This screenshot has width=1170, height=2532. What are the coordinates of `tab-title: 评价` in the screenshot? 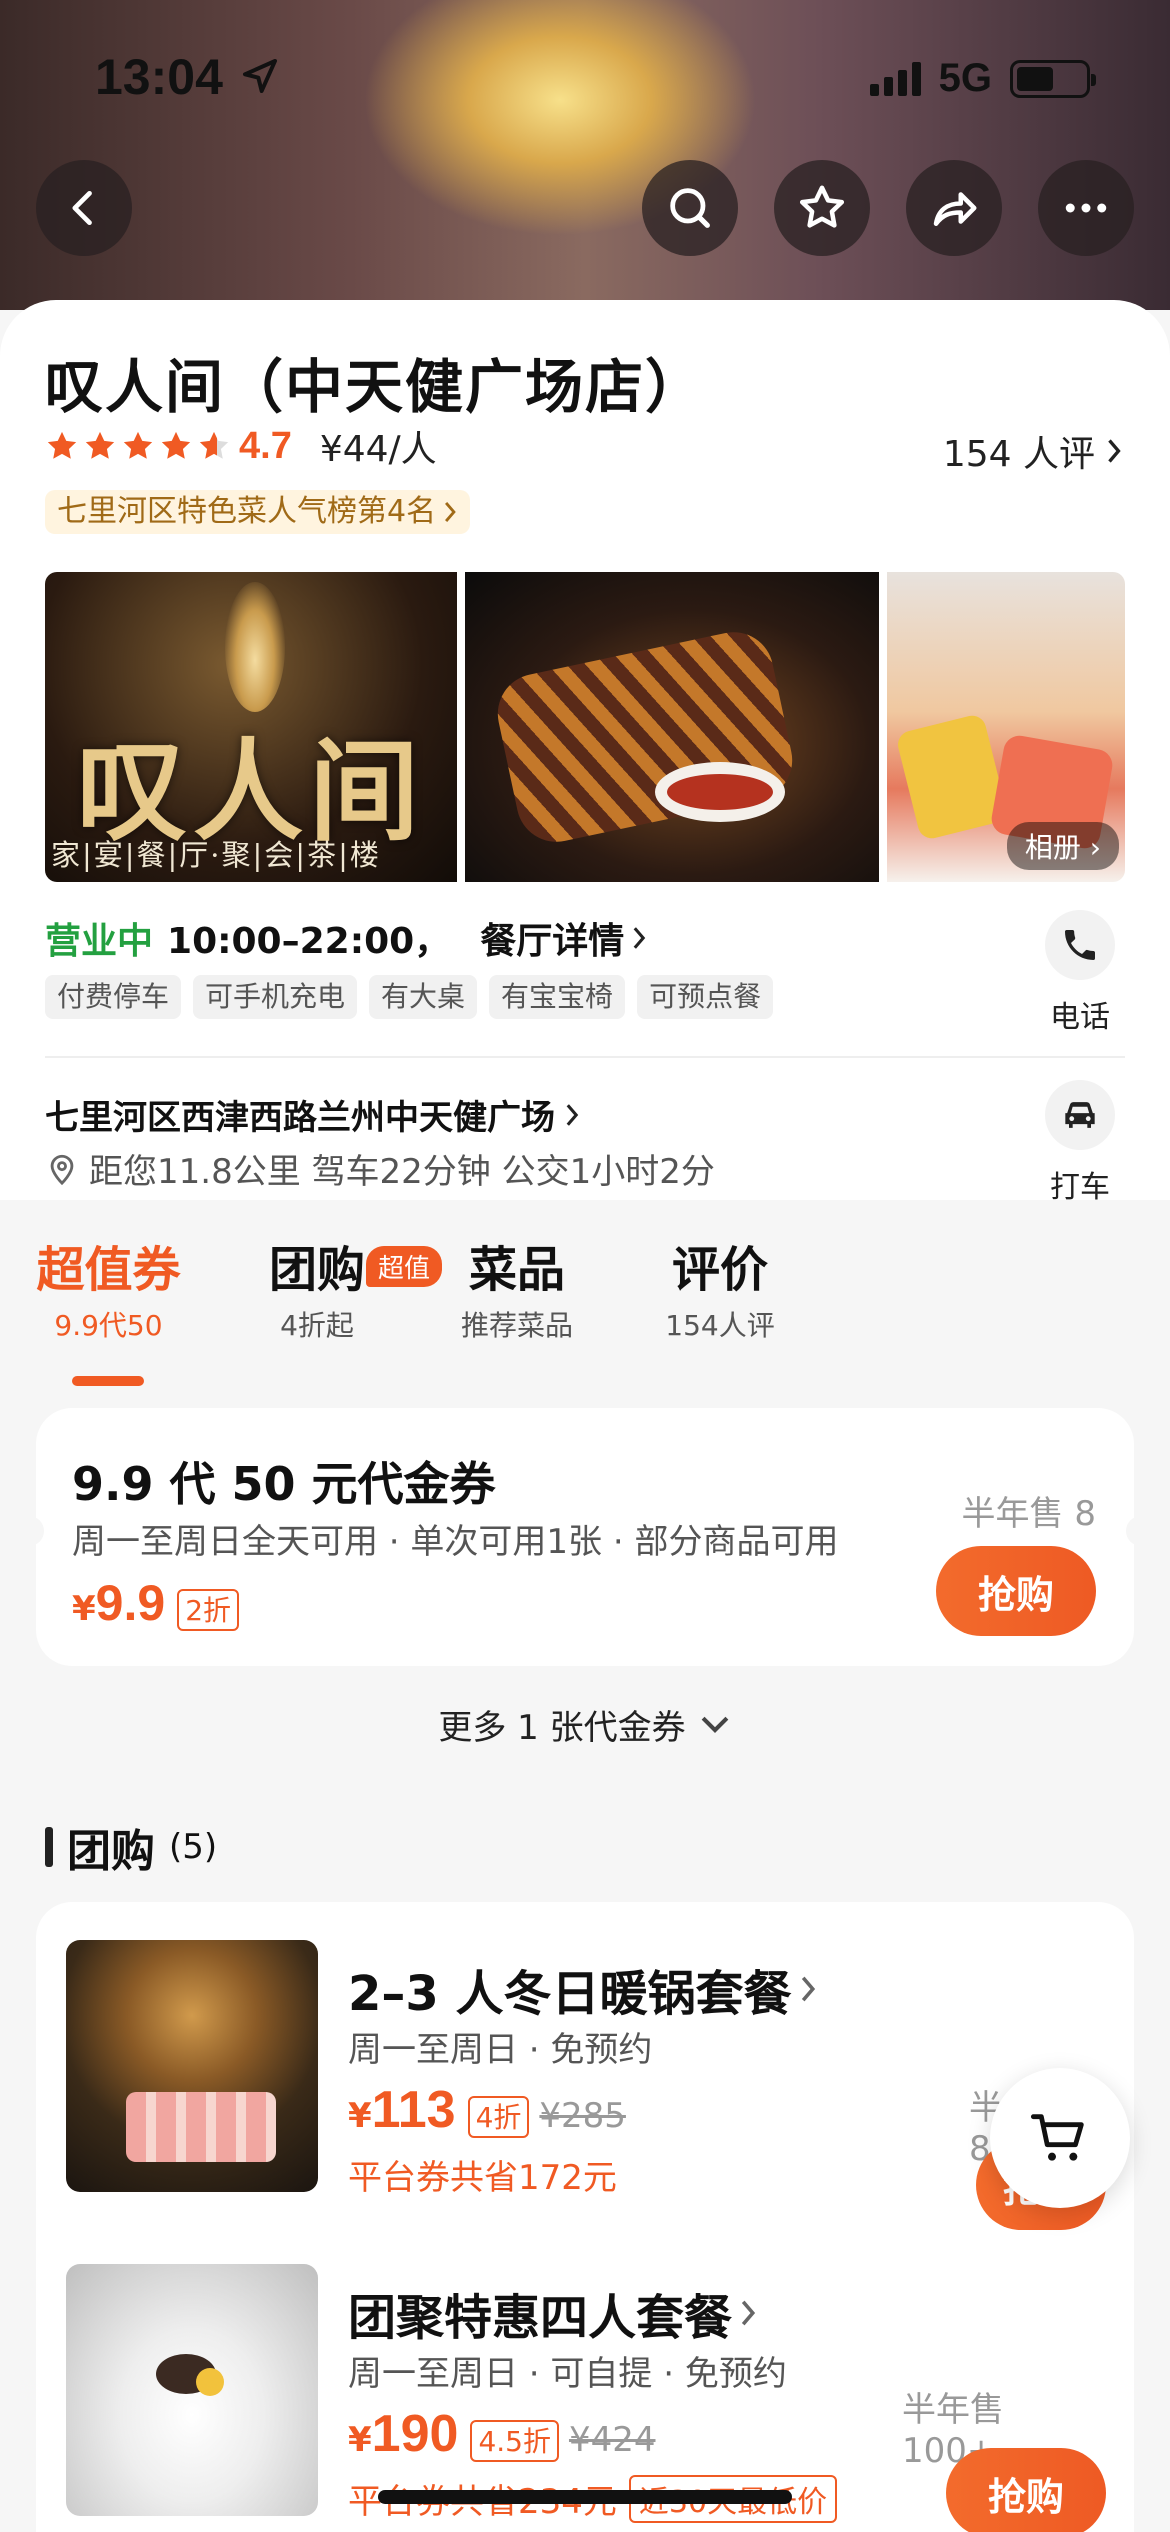 It's located at (719, 1270).